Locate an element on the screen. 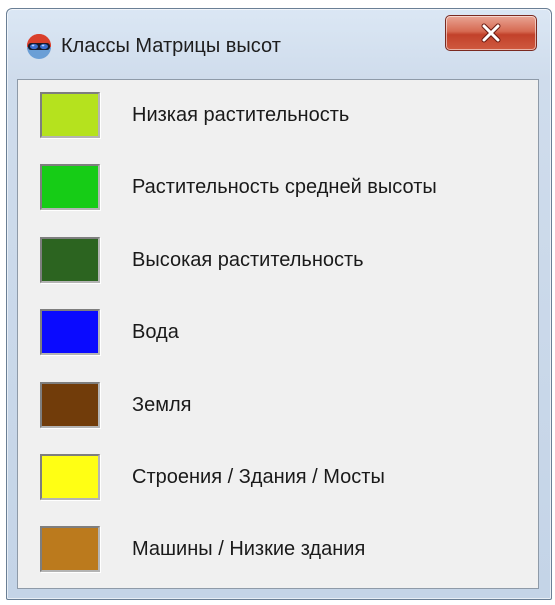 The image size is (555, 605). class-item-low-vegetation: Низкая растительность is located at coordinates (278, 122).